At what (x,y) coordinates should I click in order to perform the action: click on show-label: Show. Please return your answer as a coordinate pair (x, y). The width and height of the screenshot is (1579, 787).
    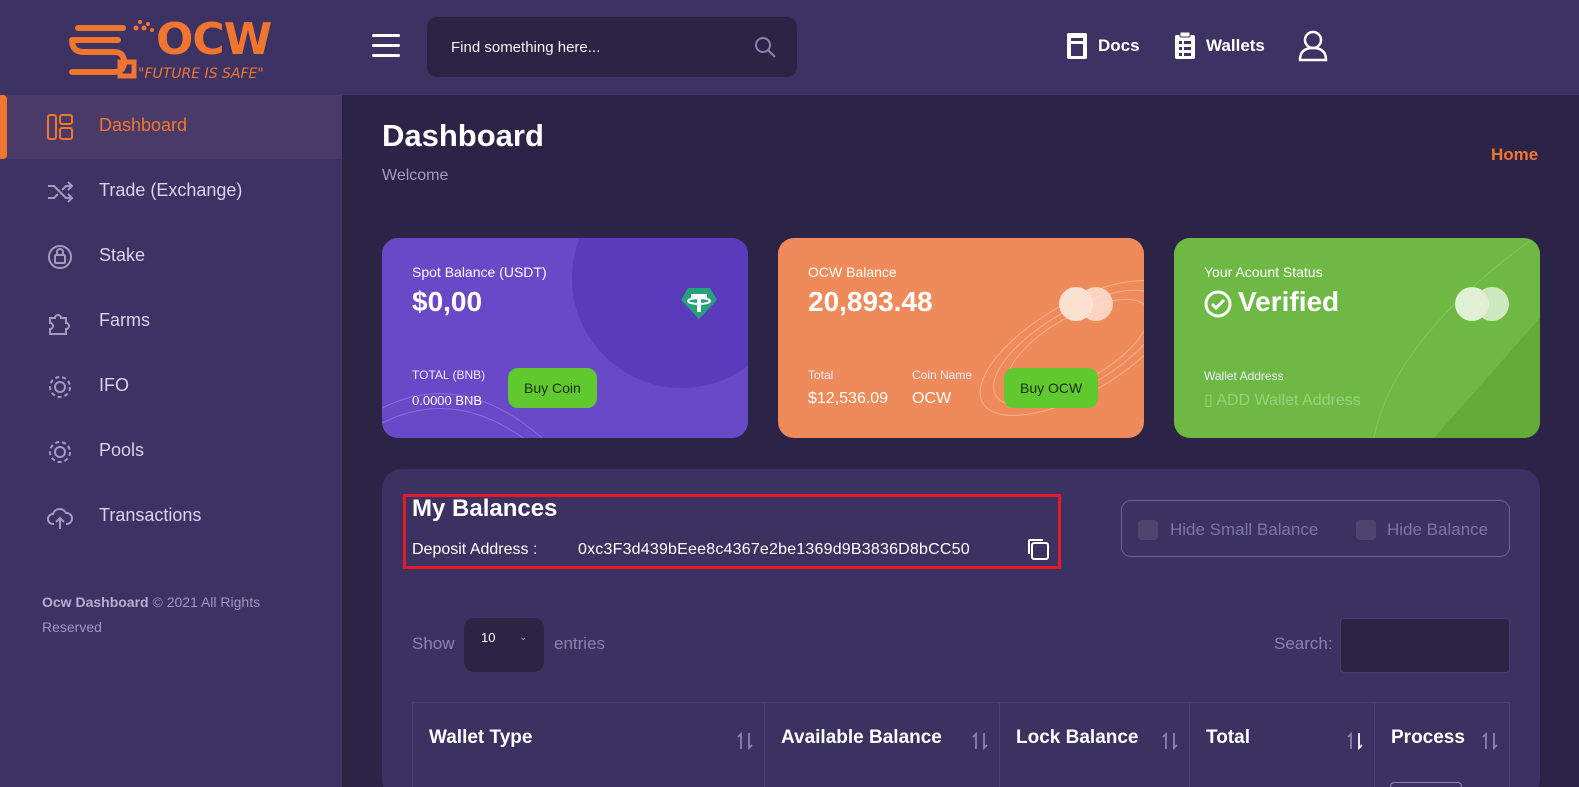
    Looking at the image, I should click on (433, 643).